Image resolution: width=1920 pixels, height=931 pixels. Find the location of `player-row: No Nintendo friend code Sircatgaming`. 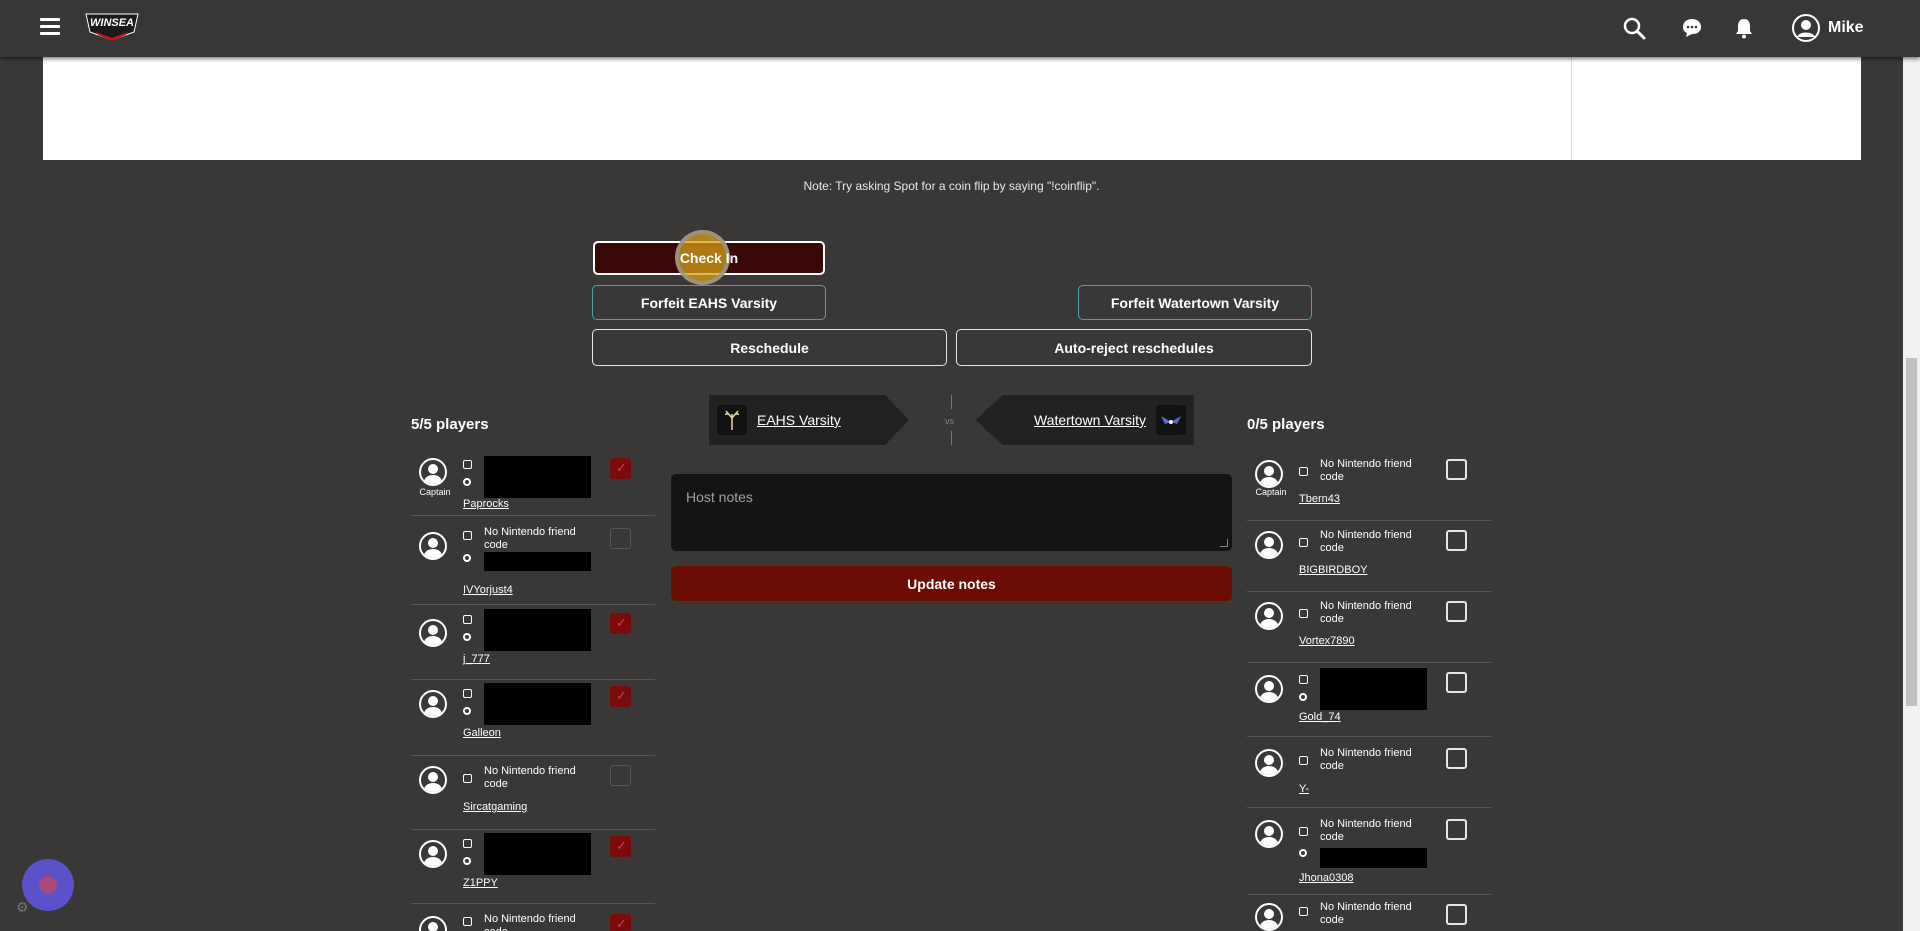

player-row: No Nintendo friend code Sircatgaming is located at coordinates (533, 793).